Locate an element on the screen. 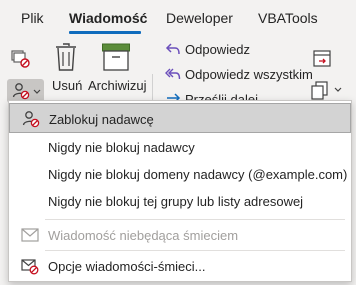 The width and height of the screenshot is (356, 285). archive-icon is located at coordinates (116, 57).